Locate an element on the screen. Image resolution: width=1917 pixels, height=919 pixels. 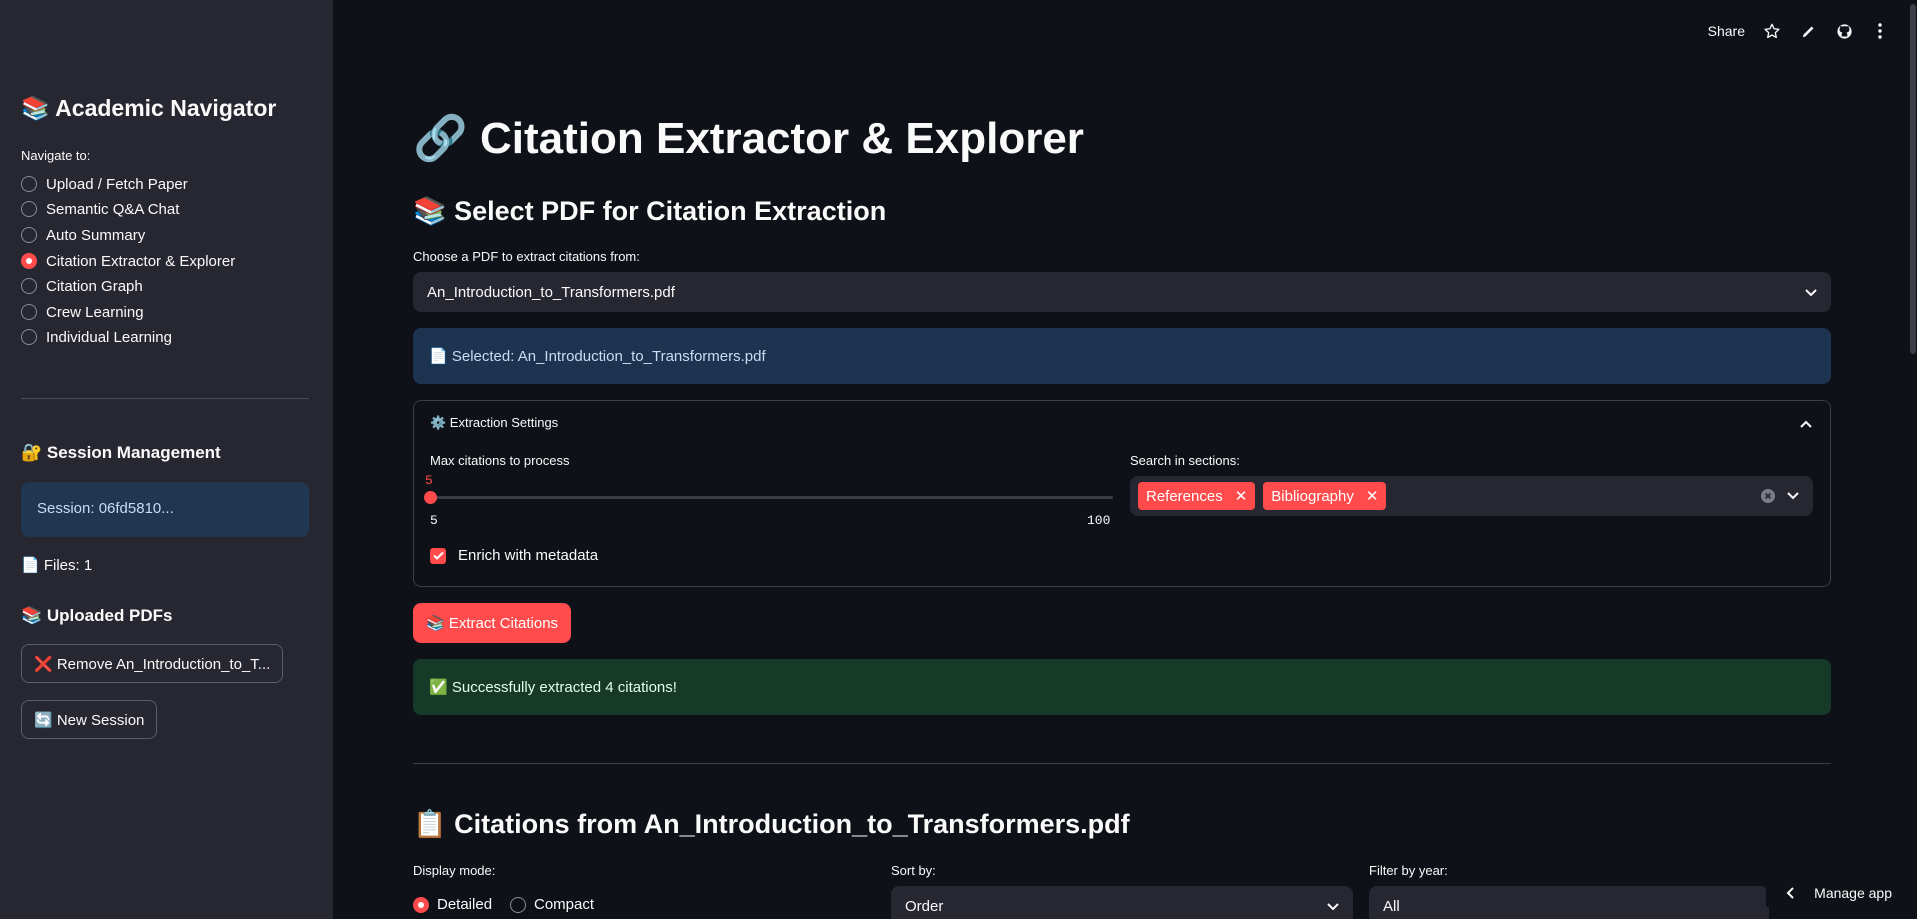
chevron-up-icon is located at coordinates (1806, 424).